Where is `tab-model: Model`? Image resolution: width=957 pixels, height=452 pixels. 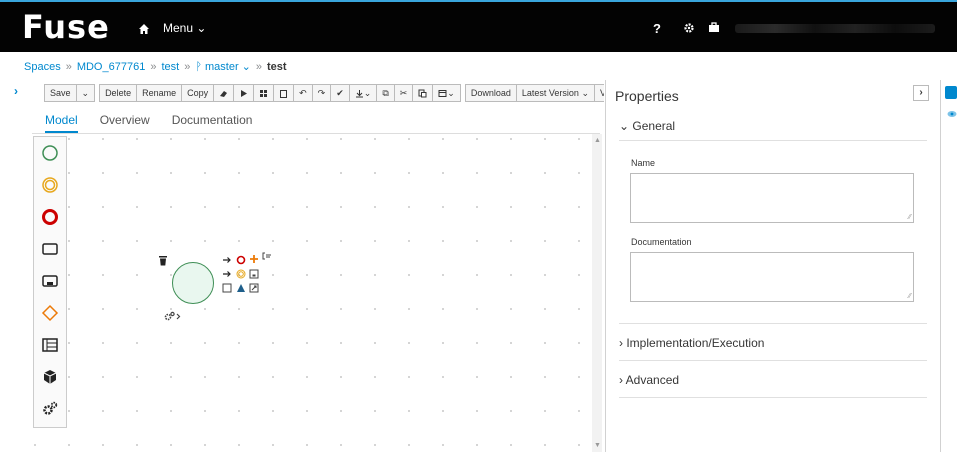
tab-model: Model is located at coordinates (61, 123).